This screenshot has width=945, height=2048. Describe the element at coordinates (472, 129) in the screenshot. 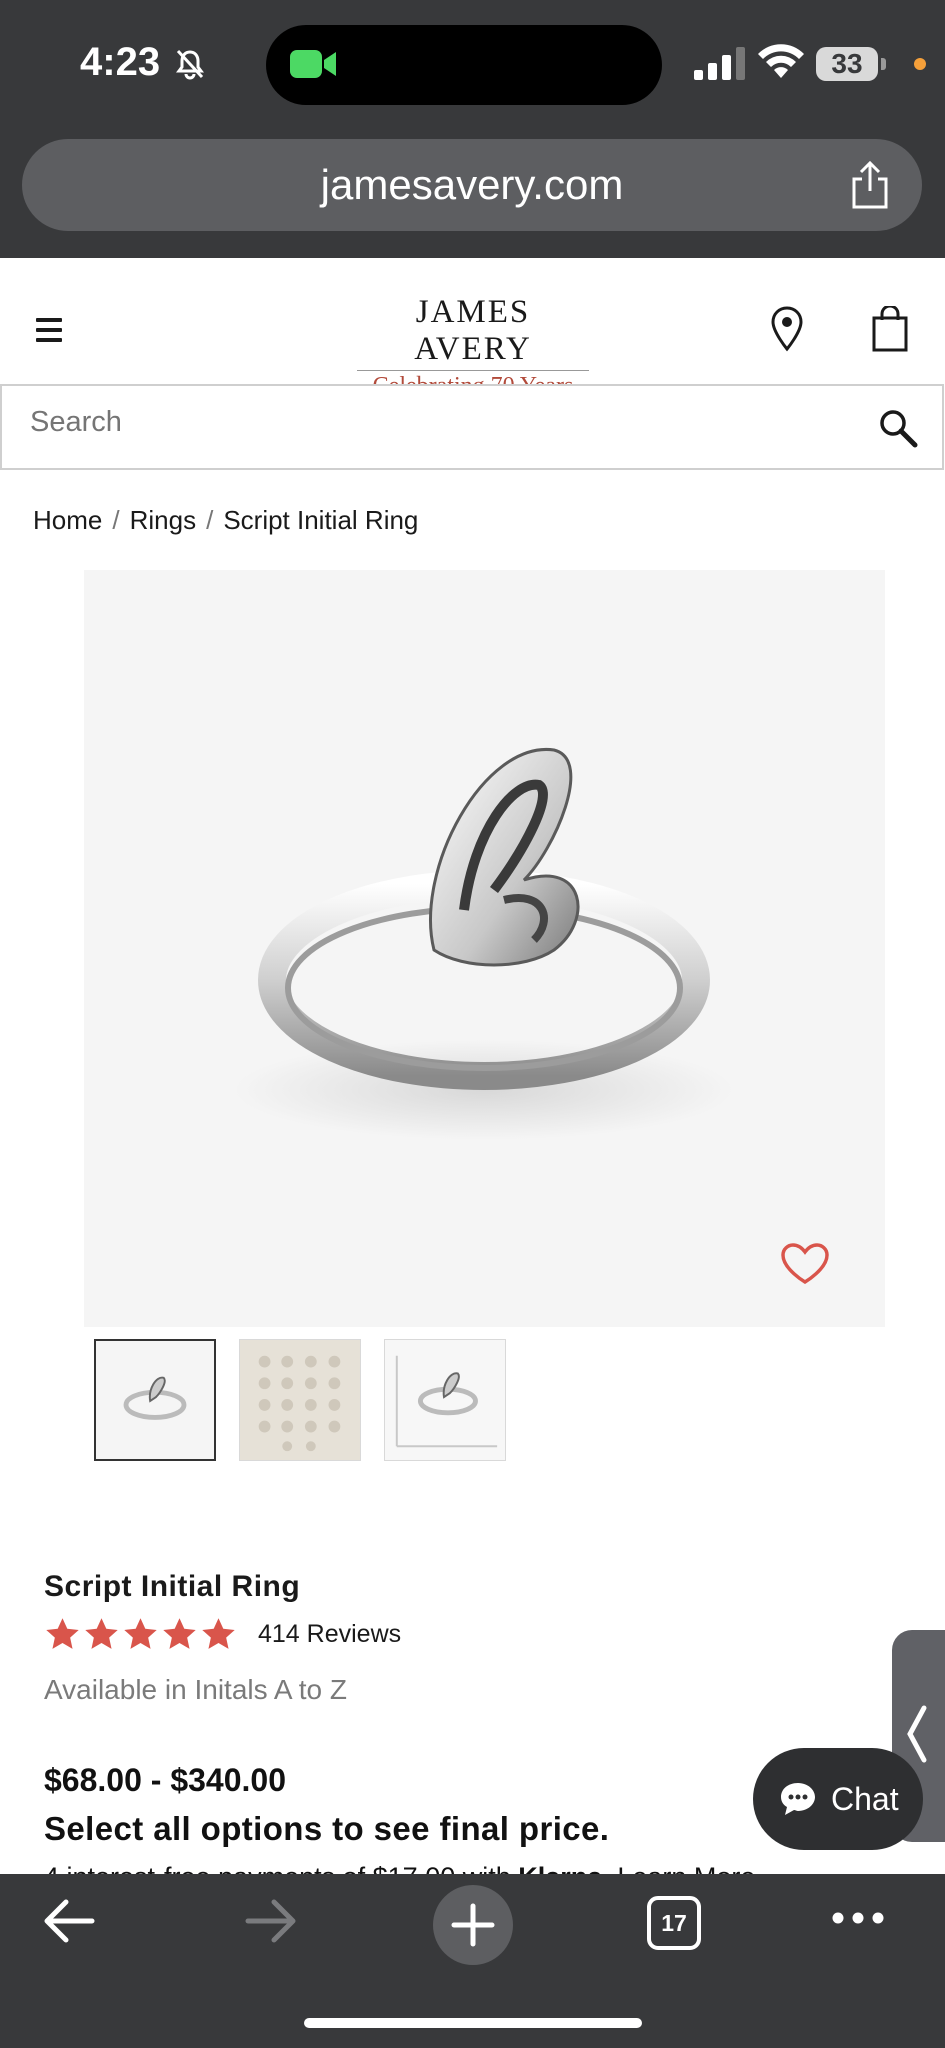

I see `browser-top-chrome: 4:23 33 jamesavery.com` at that location.